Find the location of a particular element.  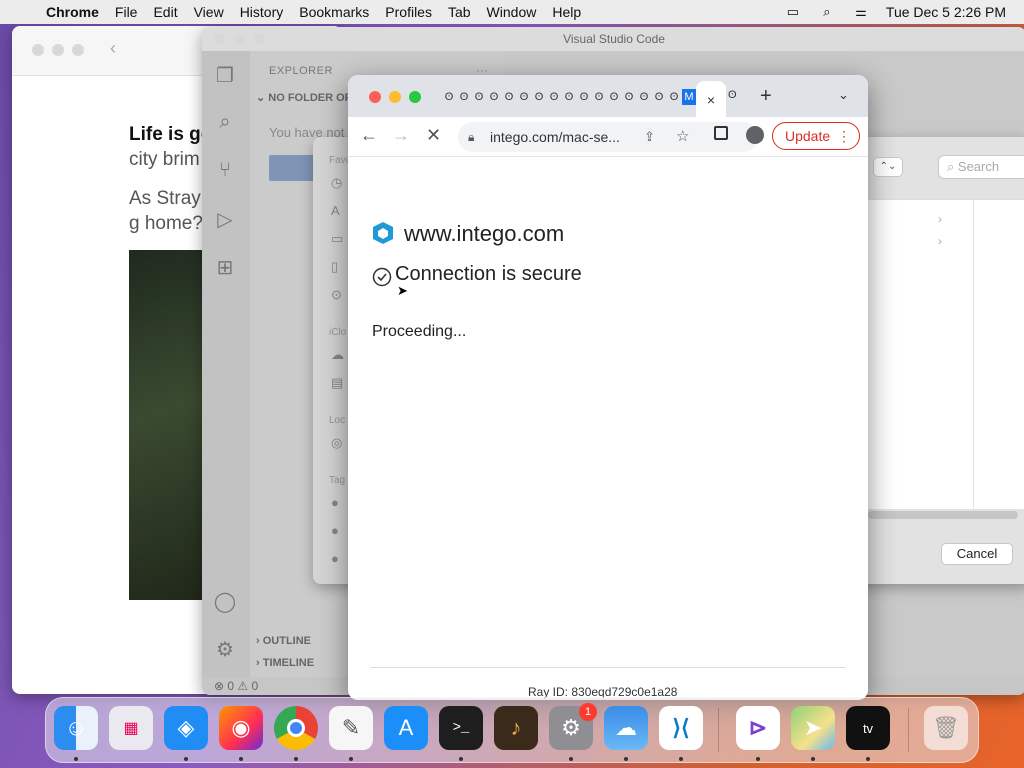

close-button is located at coordinates (38, 50).